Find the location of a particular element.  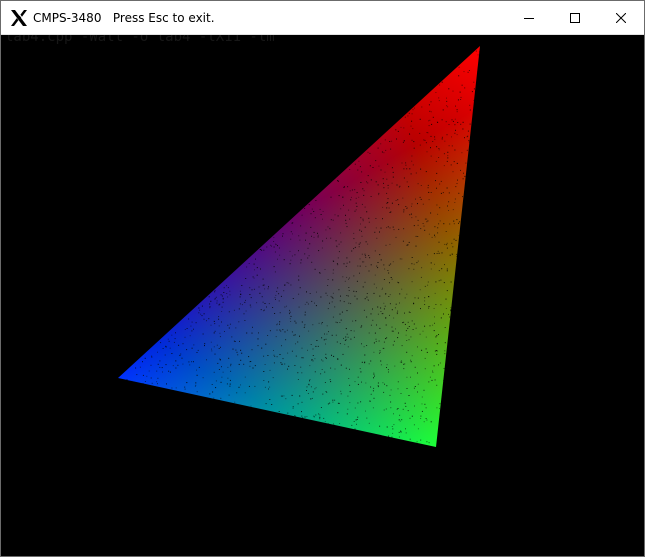

title-bar: CMPS-3480 Press Esc to exit. is located at coordinates (322, 18).